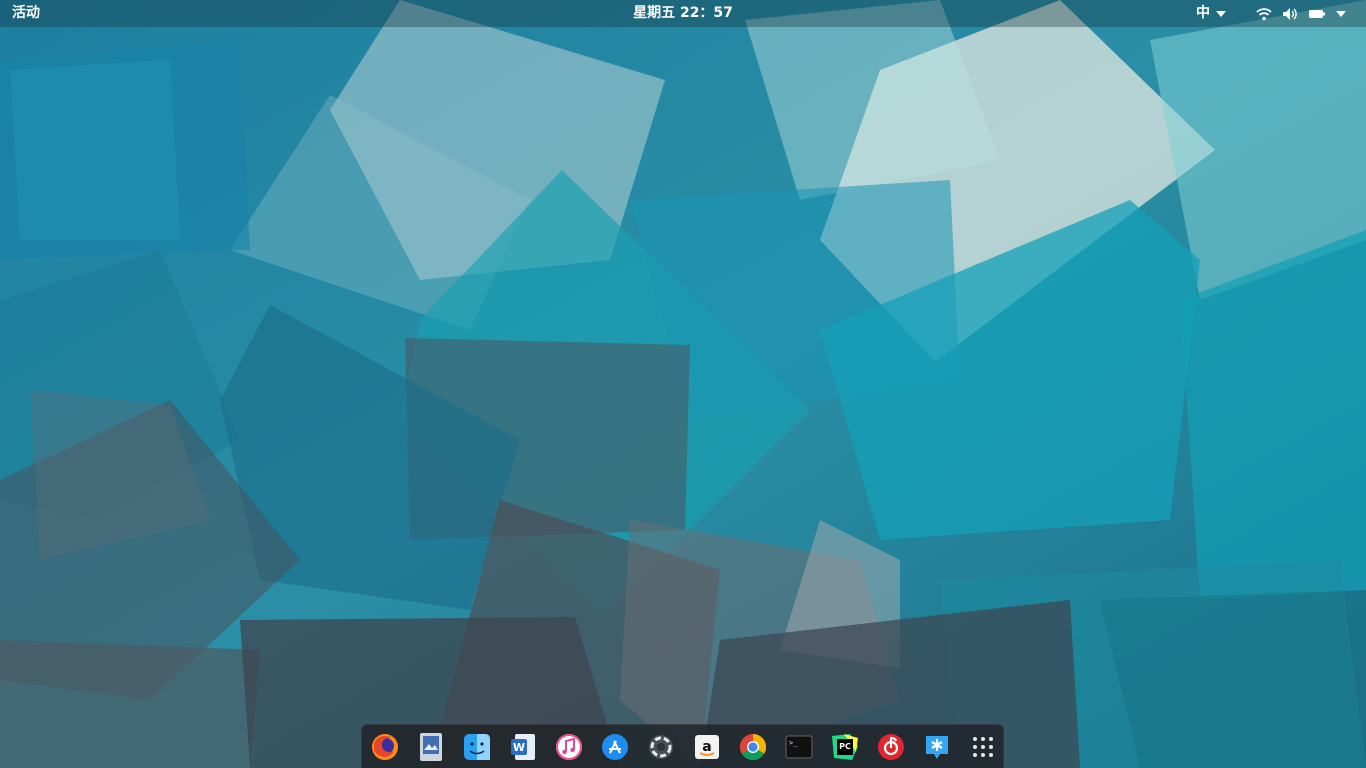  I want to click on terminal-icon: >_, so click(799, 747).